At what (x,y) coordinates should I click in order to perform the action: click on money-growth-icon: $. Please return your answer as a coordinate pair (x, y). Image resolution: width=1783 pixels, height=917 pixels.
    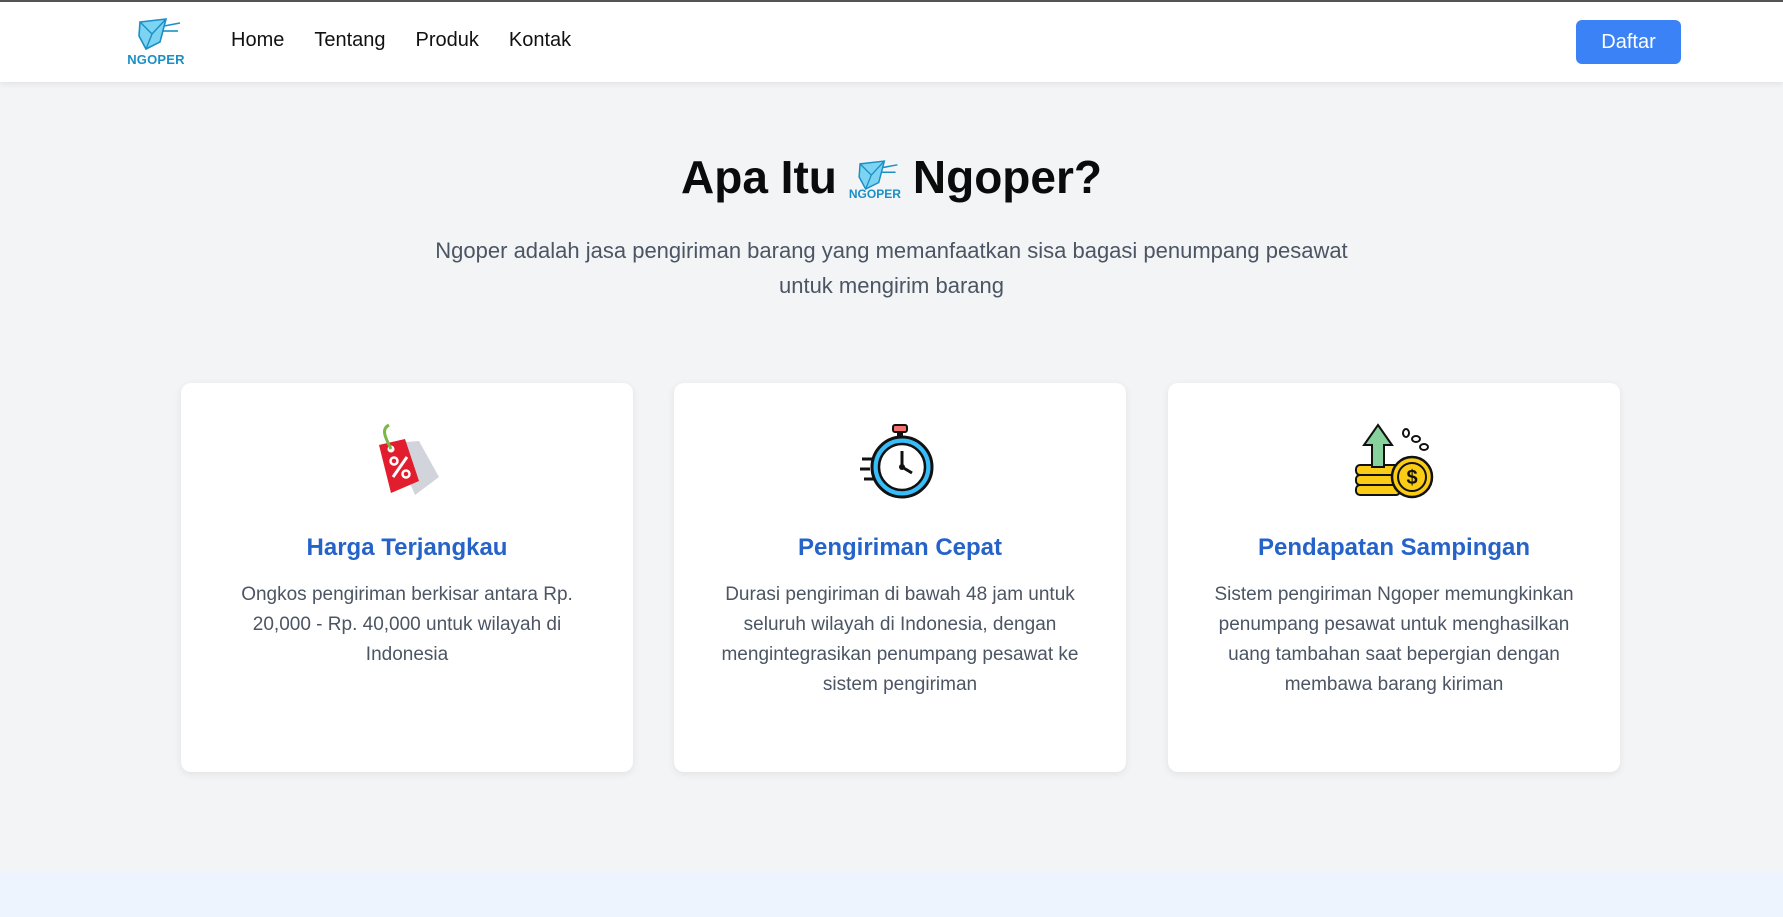
    Looking at the image, I should click on (1394, 461).